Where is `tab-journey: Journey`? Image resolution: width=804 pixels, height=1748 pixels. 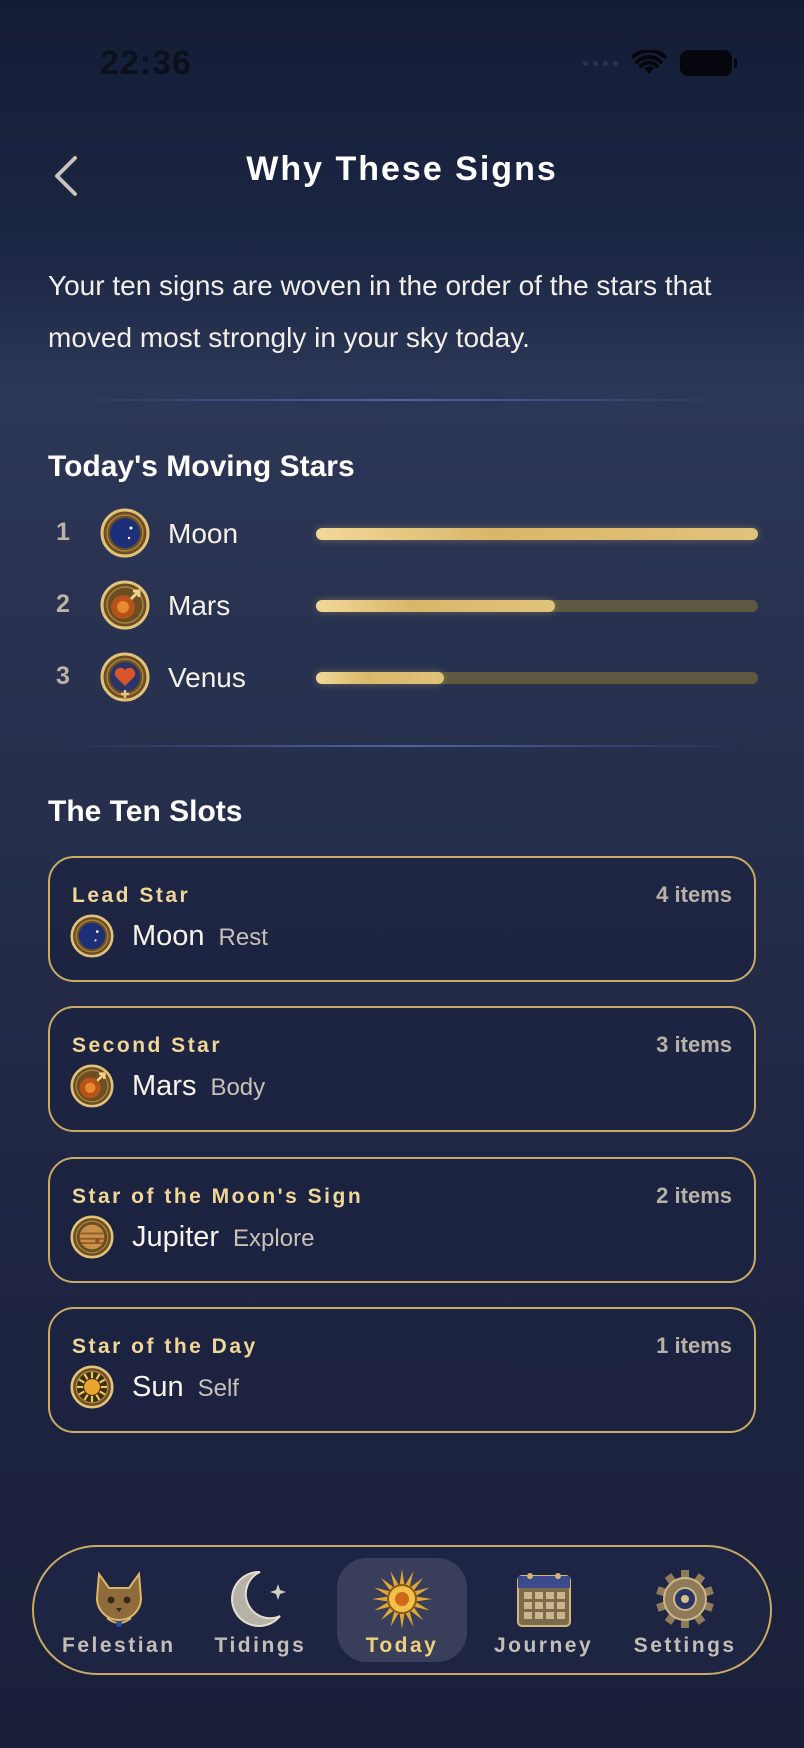
tab-journey: Journey is located at coordinates (544, 1610).